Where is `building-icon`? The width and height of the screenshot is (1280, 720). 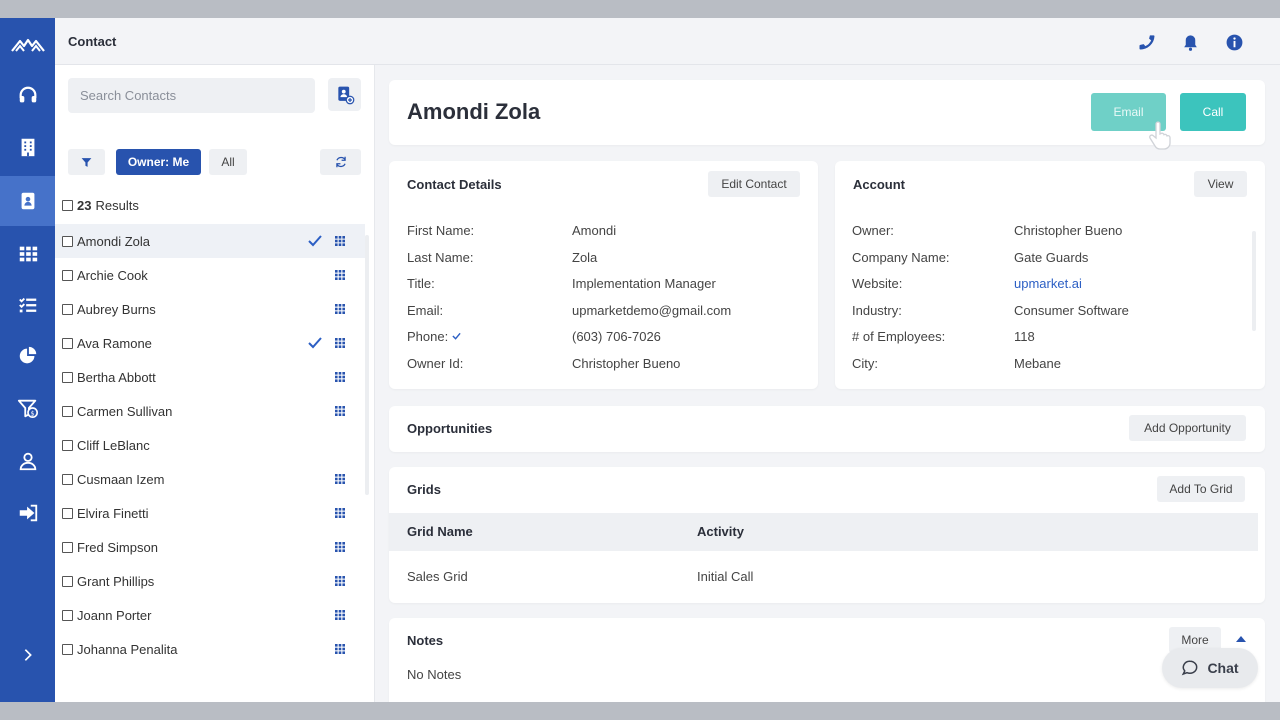
building-icon is located at coordinates (27, 147).